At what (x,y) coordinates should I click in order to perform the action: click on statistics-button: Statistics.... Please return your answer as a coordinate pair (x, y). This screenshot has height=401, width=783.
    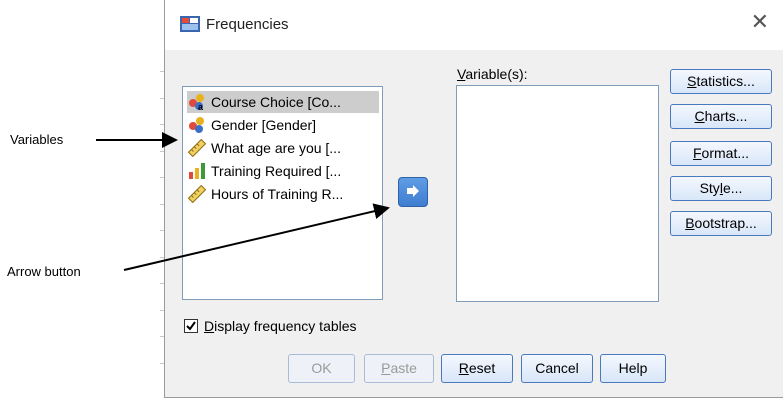
    Looking at the image, I should click on (721, 81).